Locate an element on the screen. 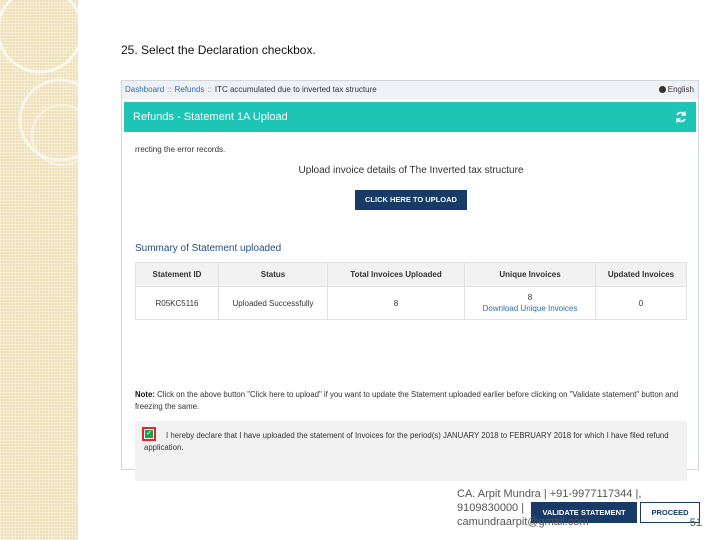 This screenshot has height=540, width=720. column-header-statement-id: Statement ID is located at coordinates (177, 274).